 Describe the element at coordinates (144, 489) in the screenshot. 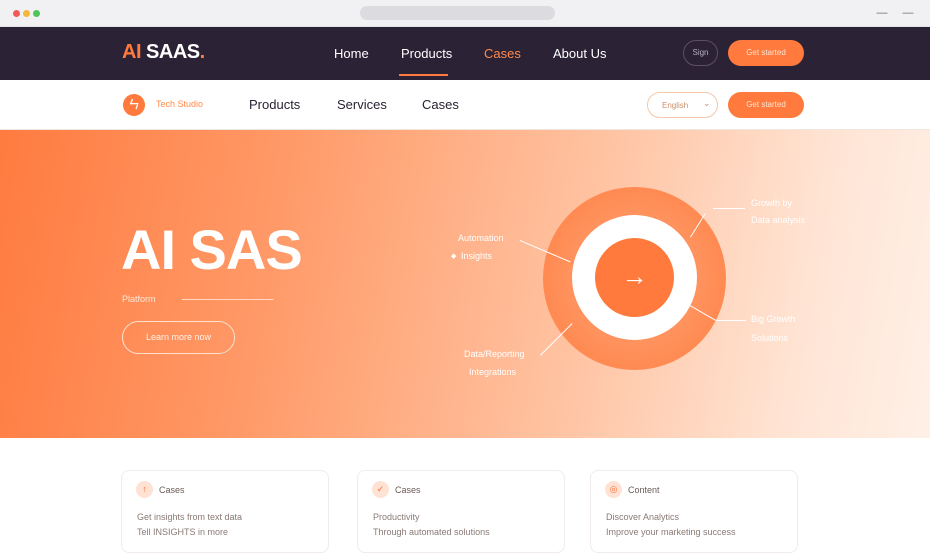

I see `arrow-up-icon: ↑` at that location.